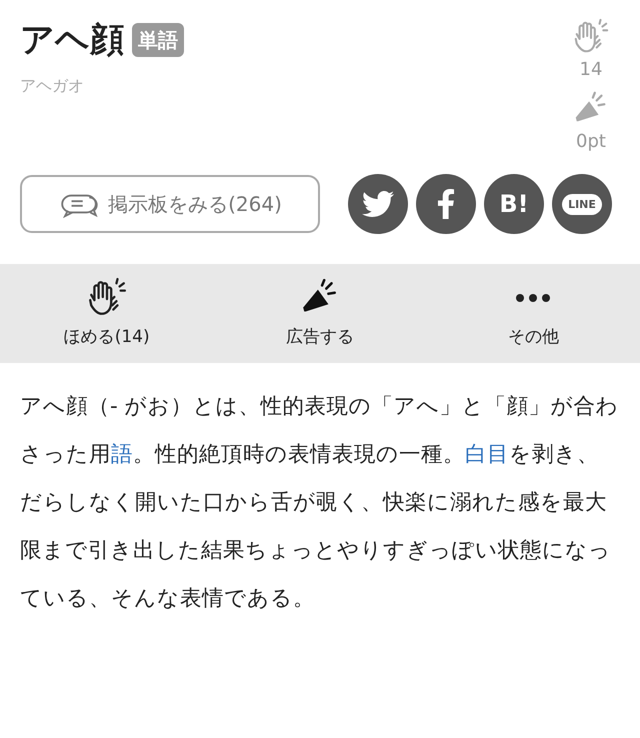 The height and width of the screenshot is (738, 640). Describe the element at coordinates (533, 297) in the screenshot. I see `more-icon` at that location.